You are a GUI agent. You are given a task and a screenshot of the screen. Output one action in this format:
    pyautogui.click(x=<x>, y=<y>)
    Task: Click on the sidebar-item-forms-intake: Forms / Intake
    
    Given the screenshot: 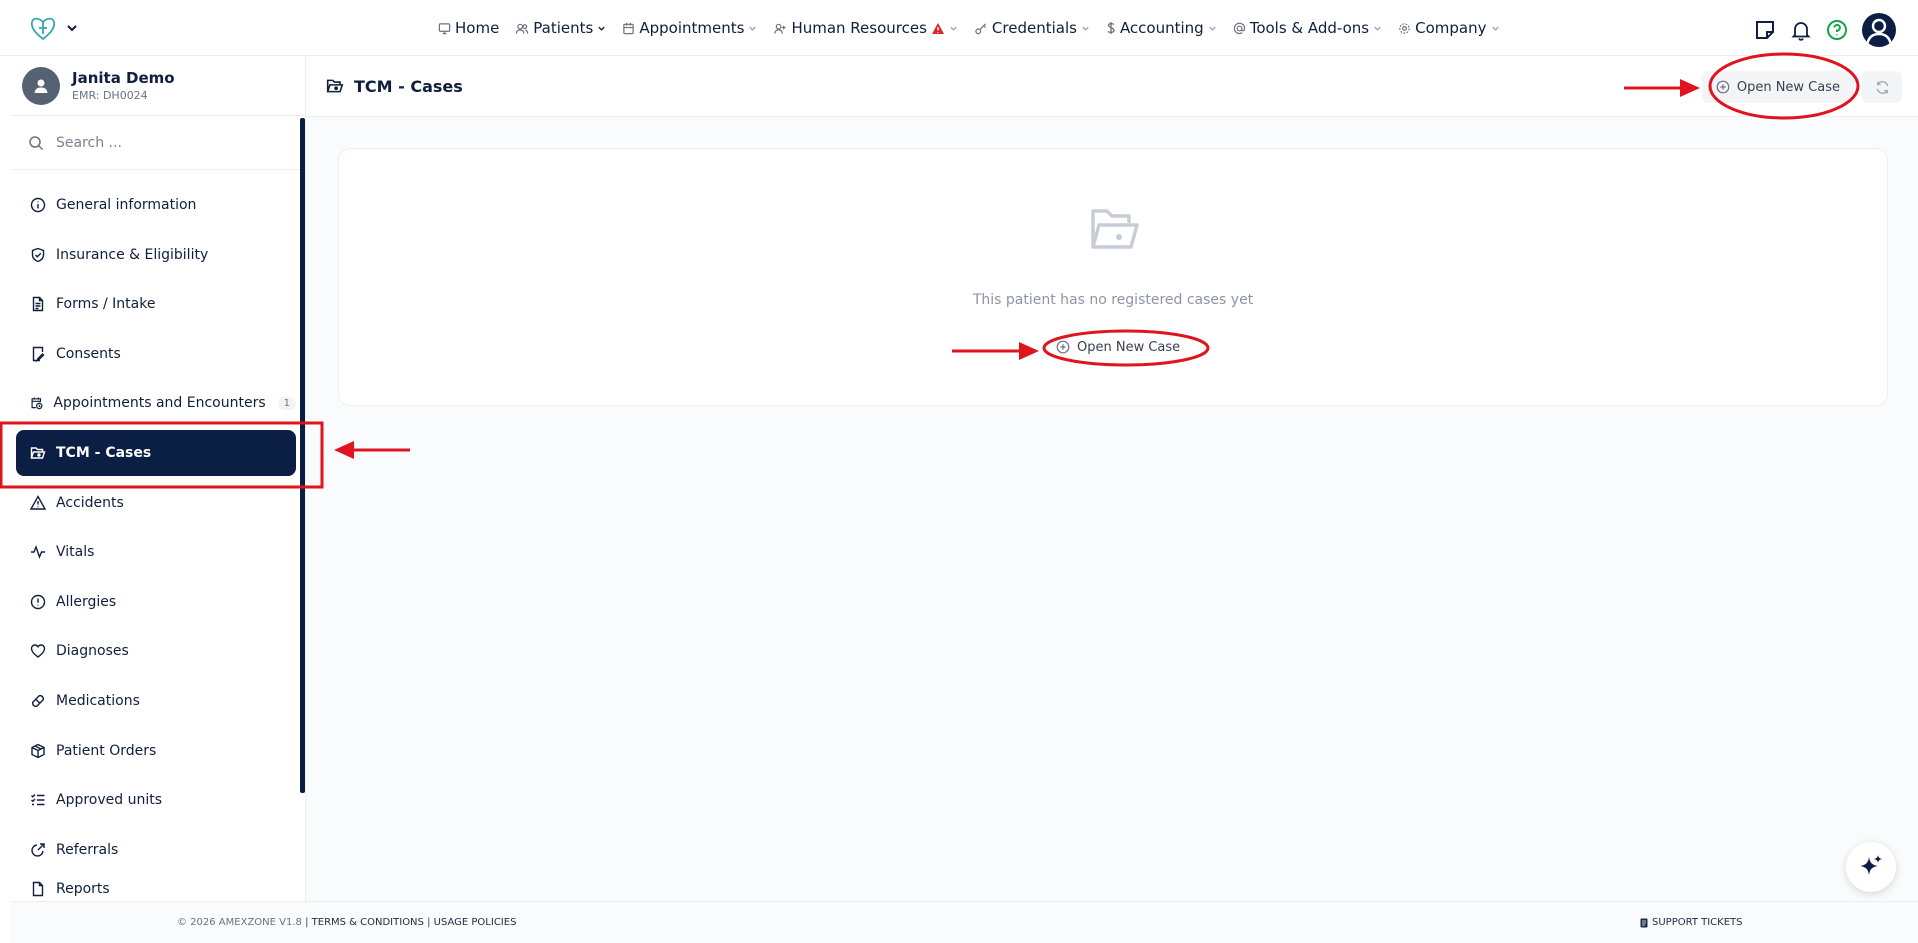 What is the action you would take?
    pyautogui.click(x=156, y=304)
    